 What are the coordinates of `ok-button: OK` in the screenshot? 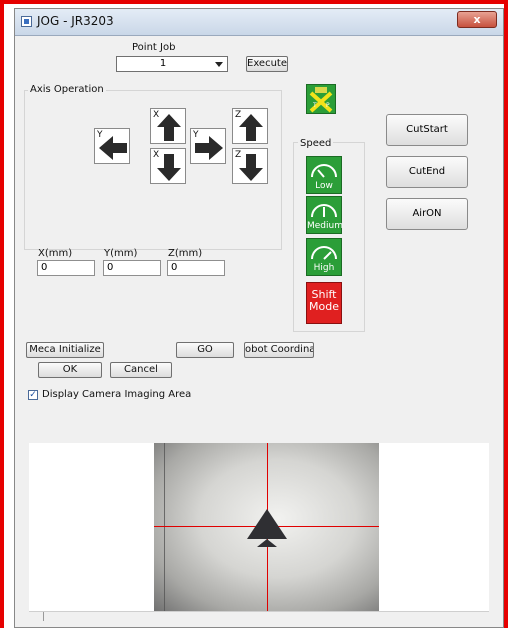 It's located at (70, 370).